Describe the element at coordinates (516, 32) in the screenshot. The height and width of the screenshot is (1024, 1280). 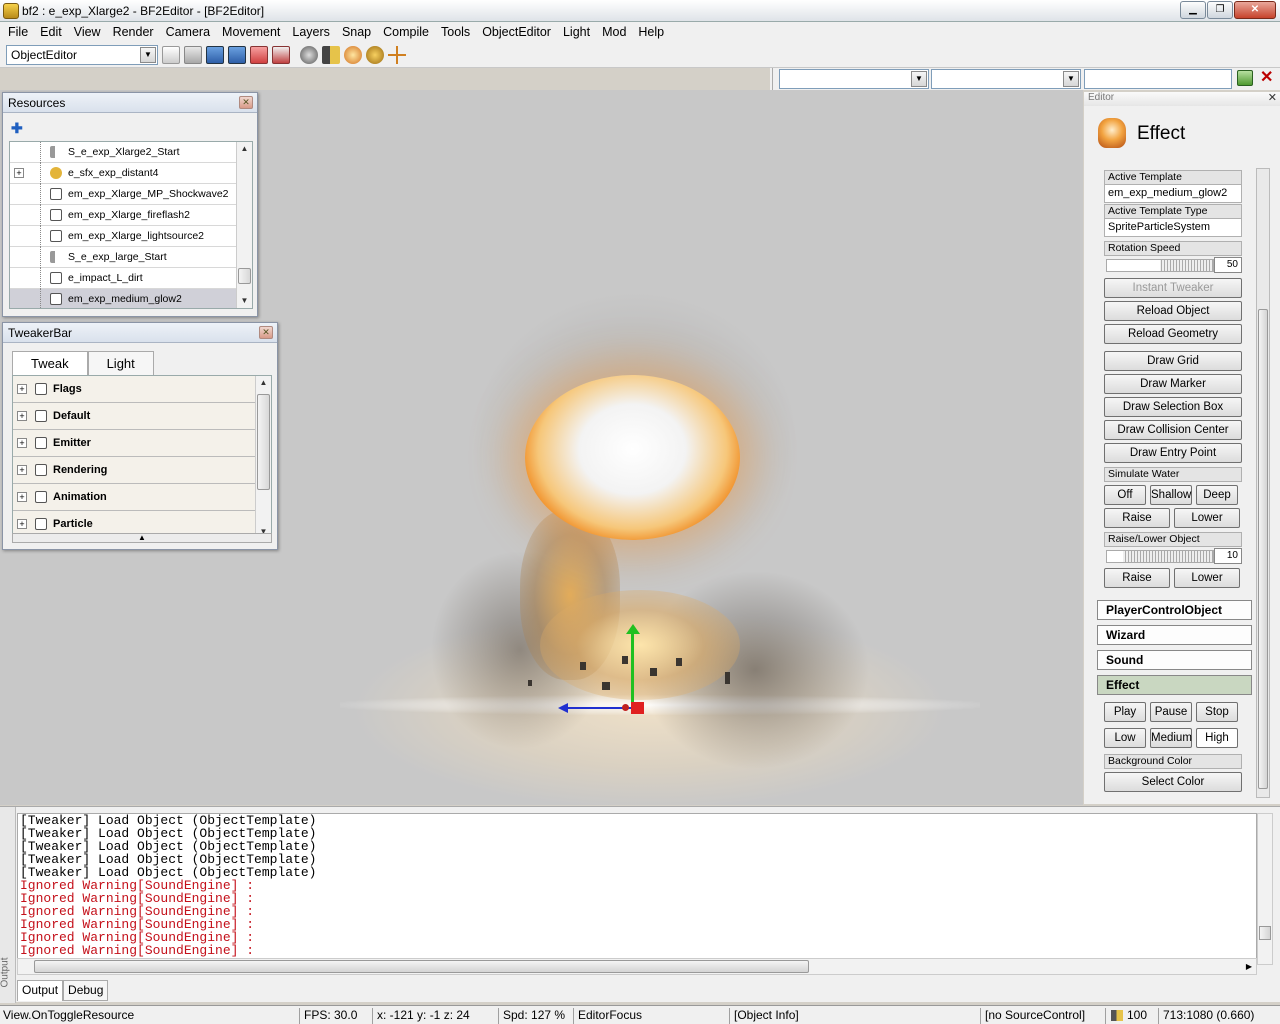
I see `menu-objecteditor: ObjectEditor` at that location.